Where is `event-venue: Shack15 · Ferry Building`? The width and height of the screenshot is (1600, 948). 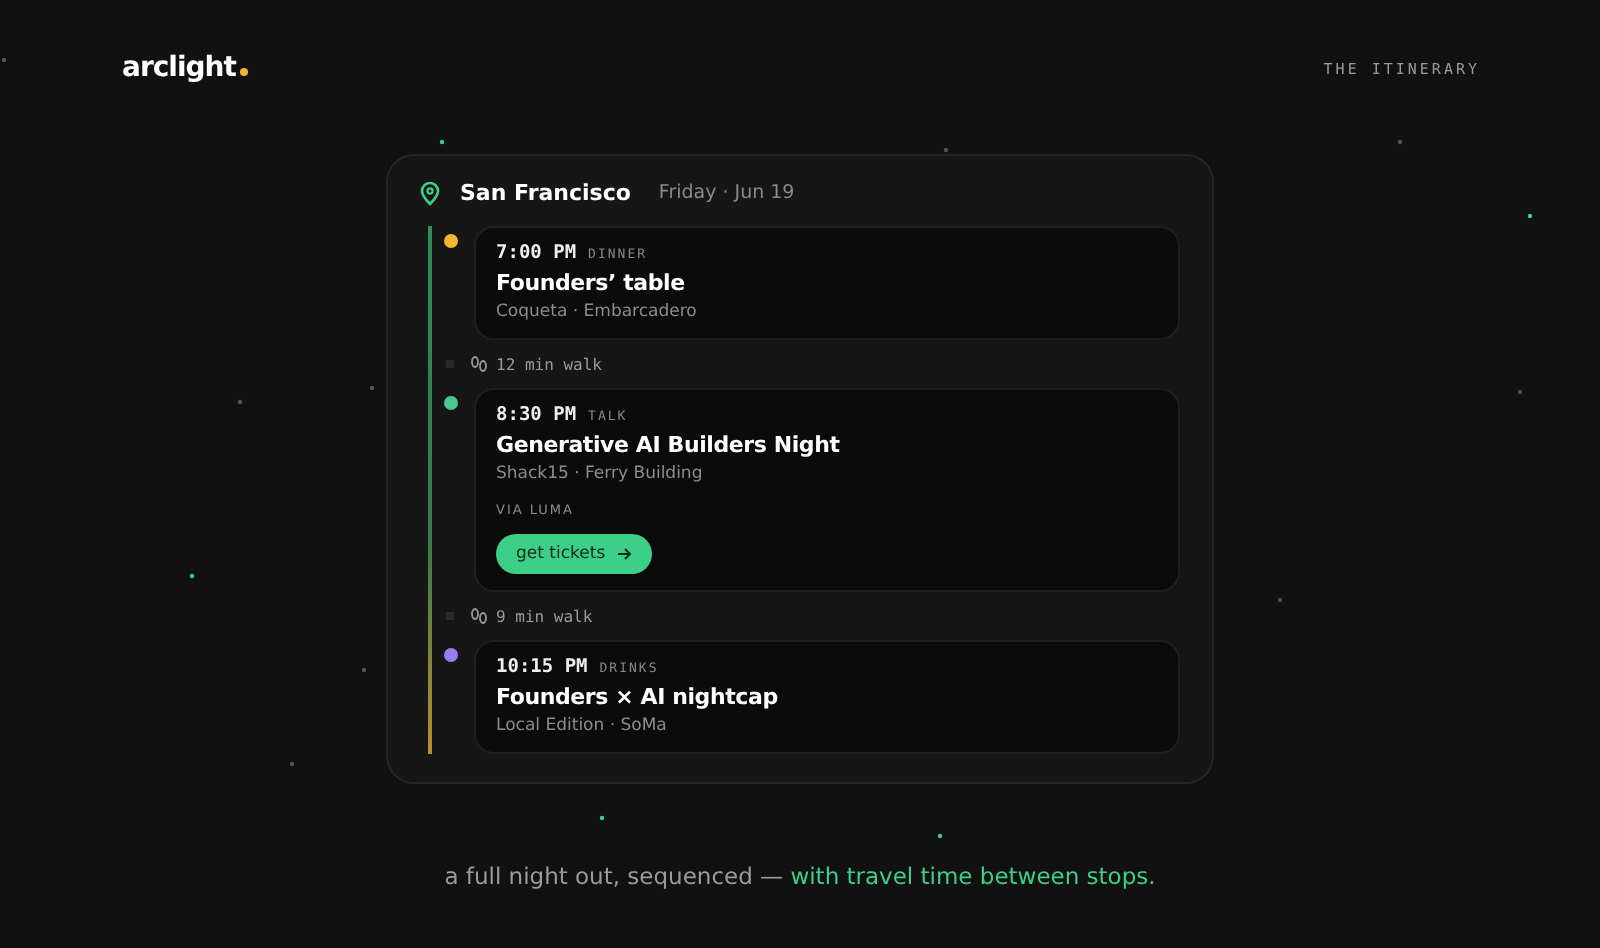 event-venue: Shack15 · Ferry Building is located at coordinates (600, 474).